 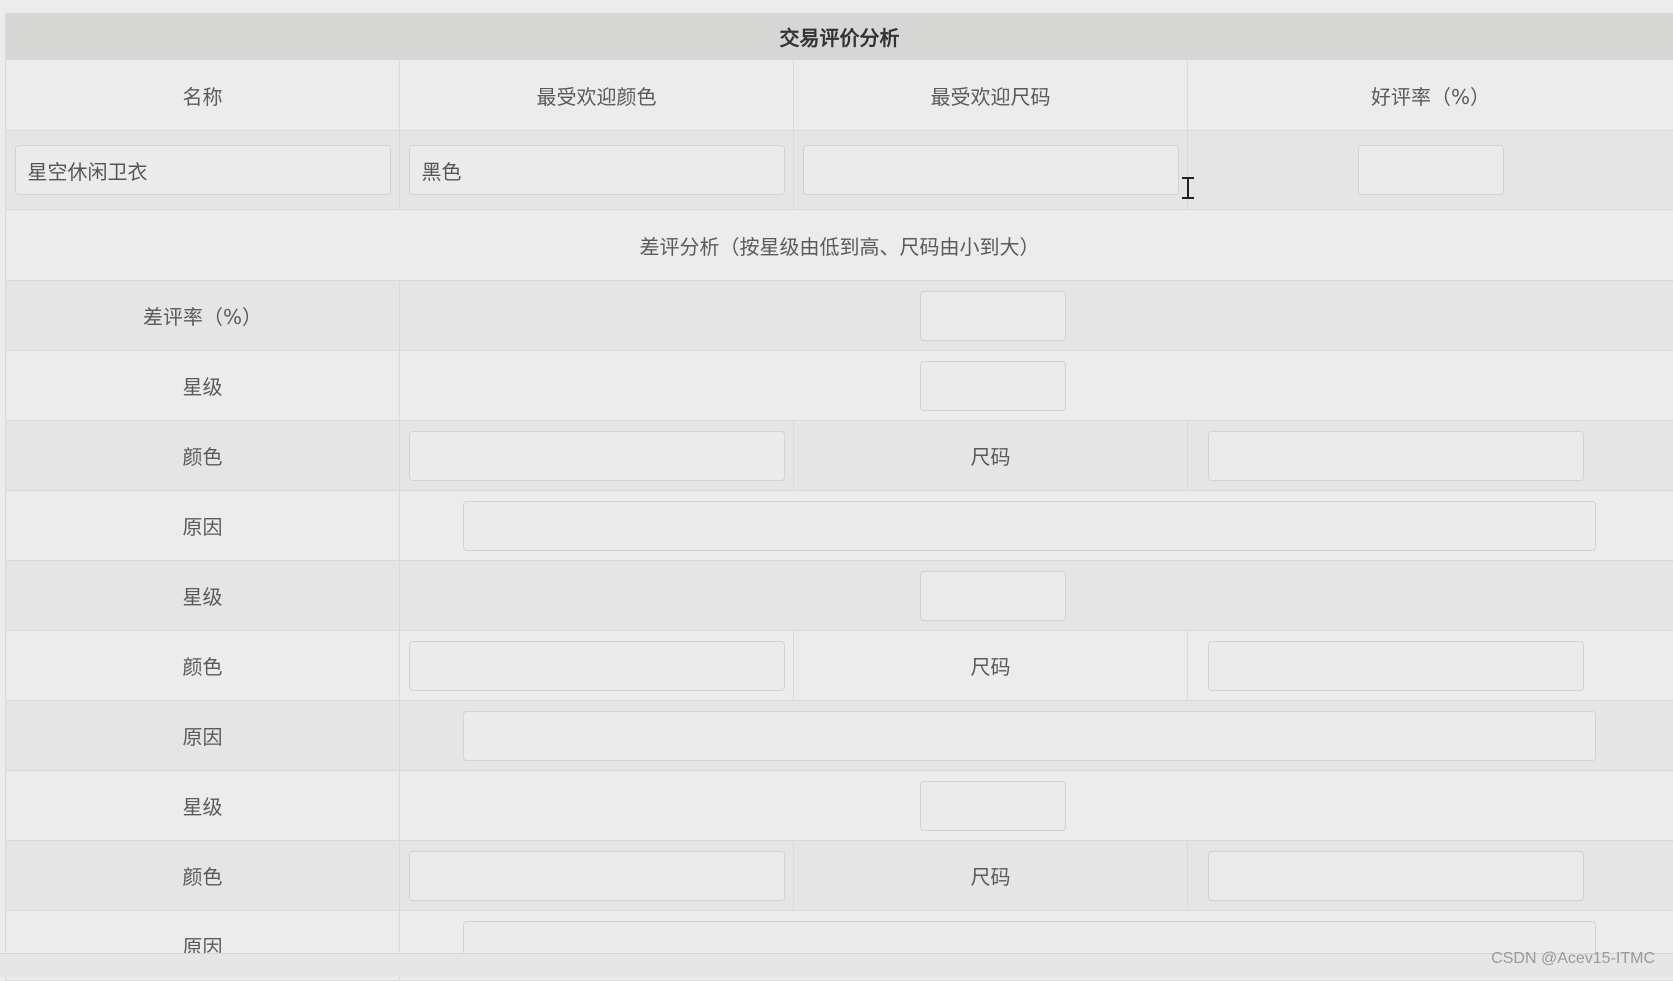 I want to click on table-title: 交易评价分析, so click(x=839, y=37).